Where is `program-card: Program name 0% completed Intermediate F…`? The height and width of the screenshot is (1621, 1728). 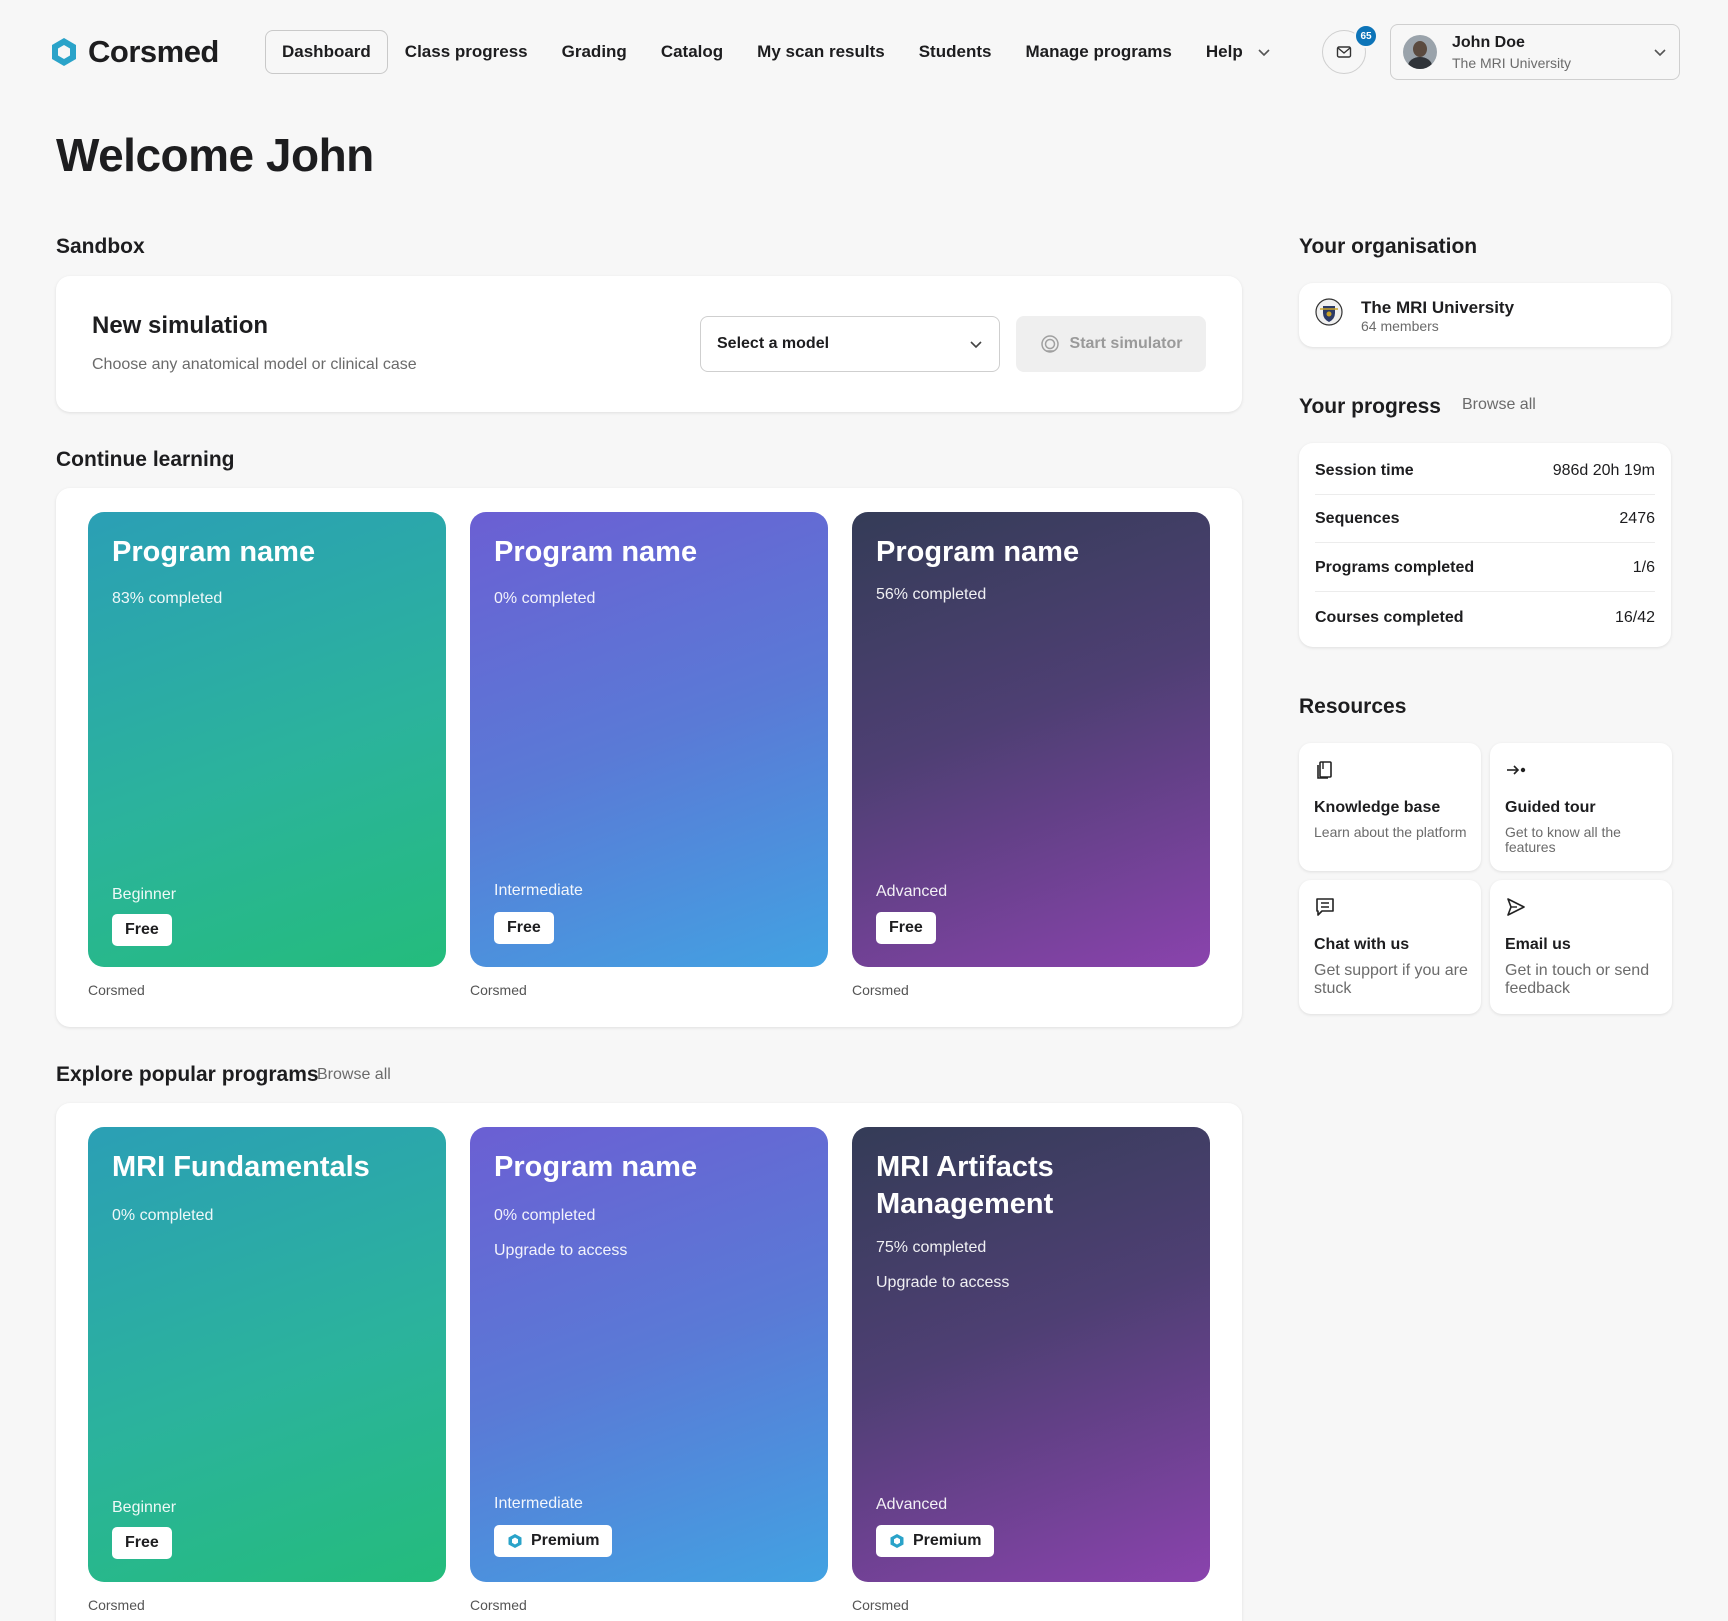 program-card: Program name 0% completed Intermediate F… is located at coordinates (649, 739).